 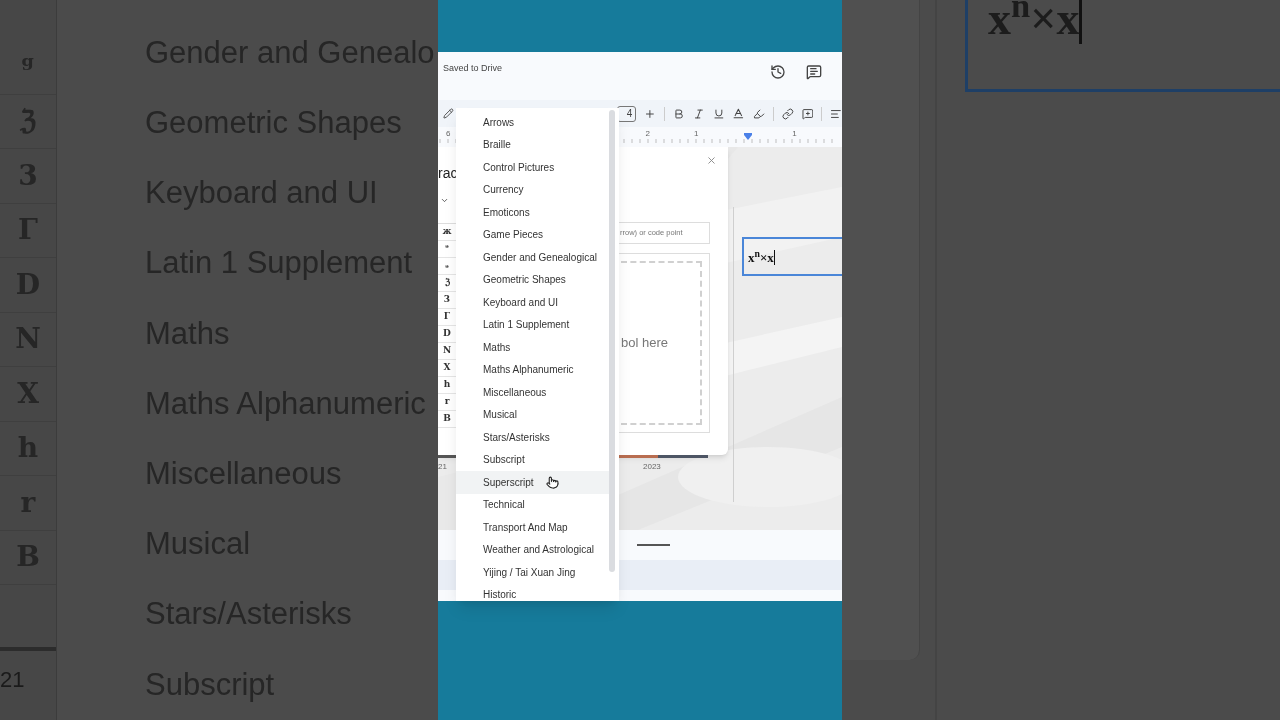 What do you see at coordinates (532, 302) in the screenshot?
I see `menu-item: Keyboard and UI` at bounding box center [532, 302].